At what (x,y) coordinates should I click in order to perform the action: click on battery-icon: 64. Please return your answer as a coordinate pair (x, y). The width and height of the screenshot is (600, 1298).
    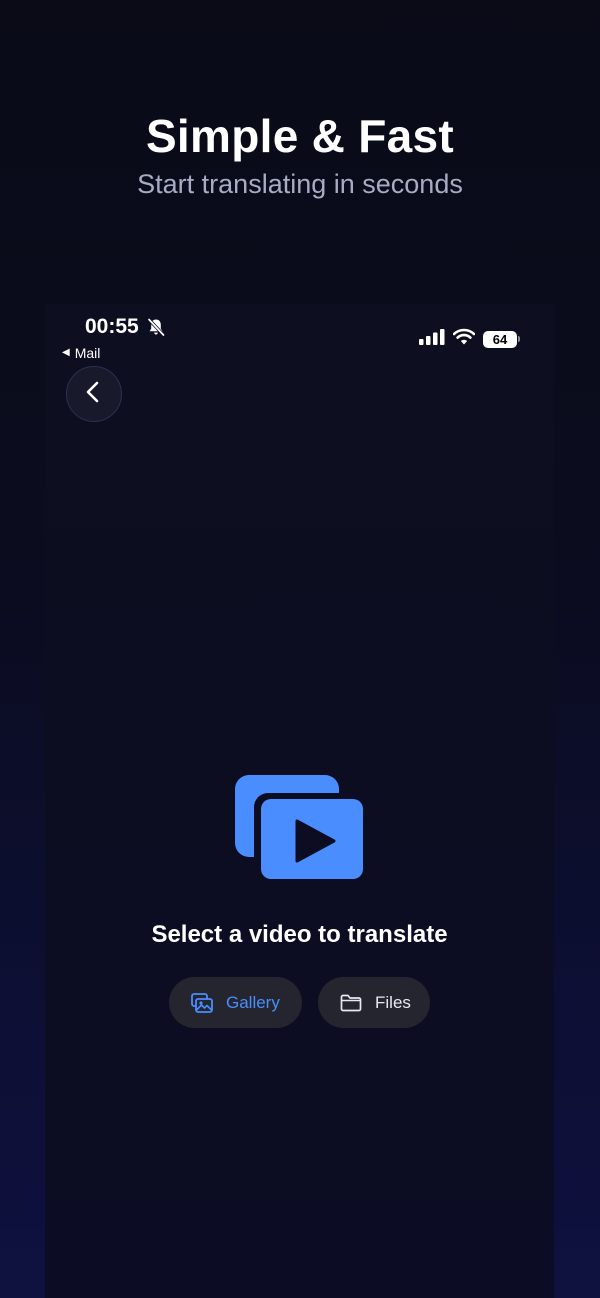
    Looking at the image, I should click on (501, 339).